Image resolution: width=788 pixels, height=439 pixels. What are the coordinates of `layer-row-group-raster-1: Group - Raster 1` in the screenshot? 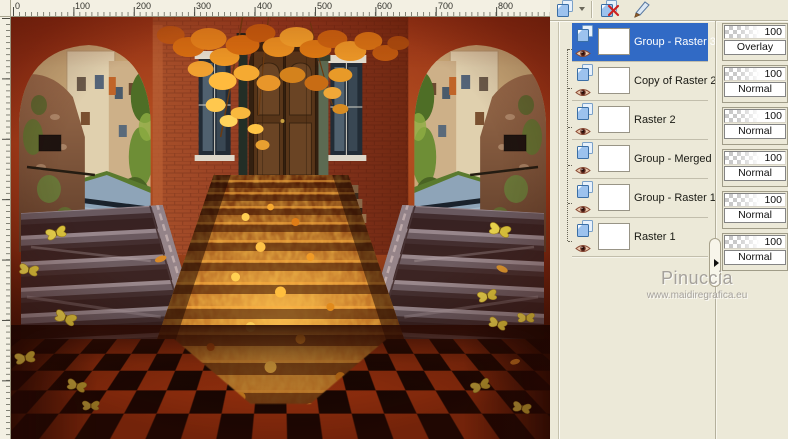 It's located at (644, 198).